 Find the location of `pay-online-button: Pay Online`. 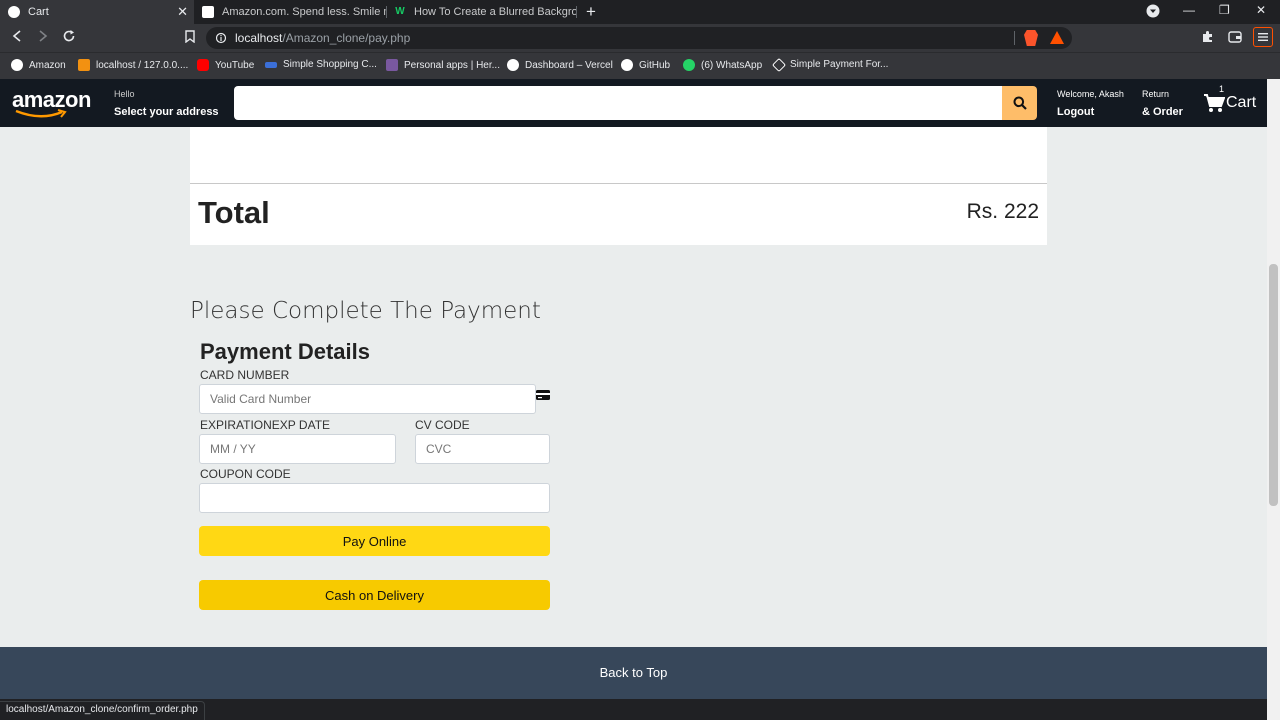

pay-online-button: Pay Online is located at coordinates (374, 541).